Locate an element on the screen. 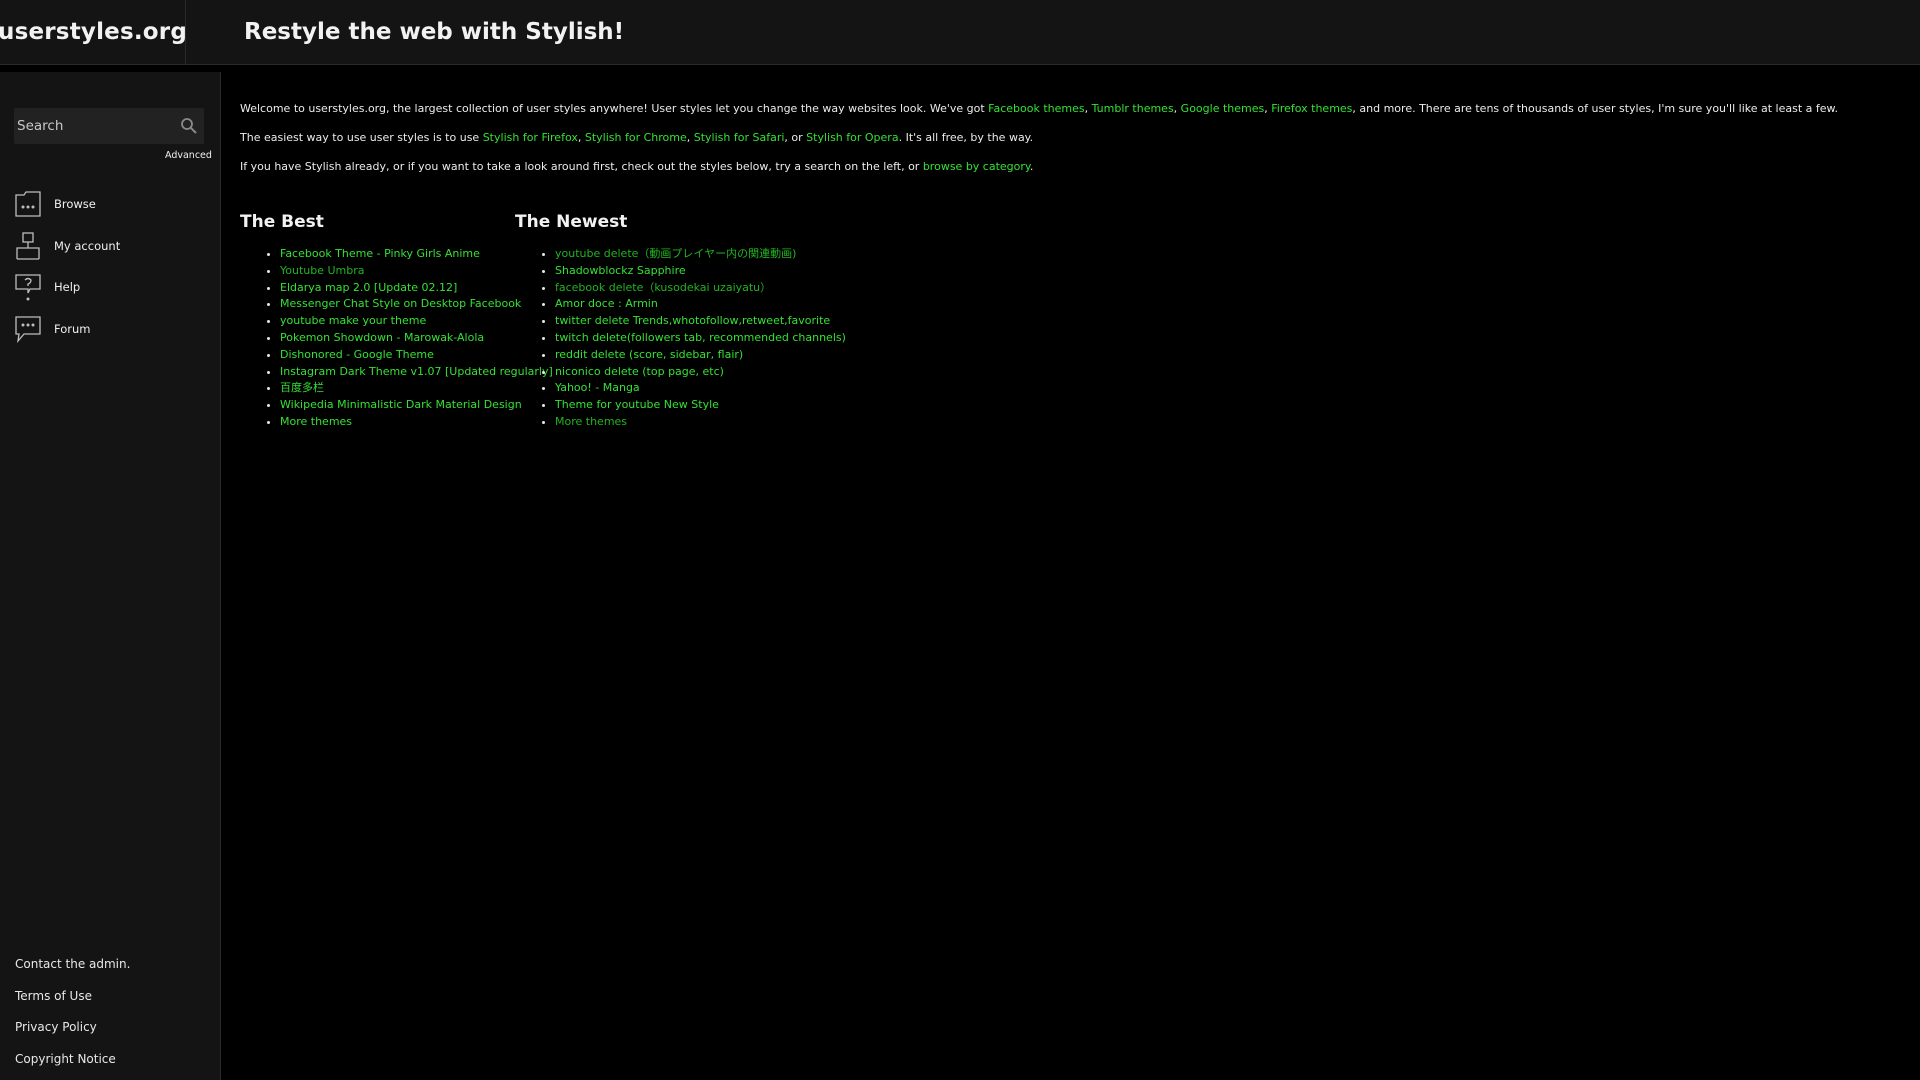 The width and height of the screenshot is (1920, 1080). intro-text: . is located at coordinates (1031, 166).